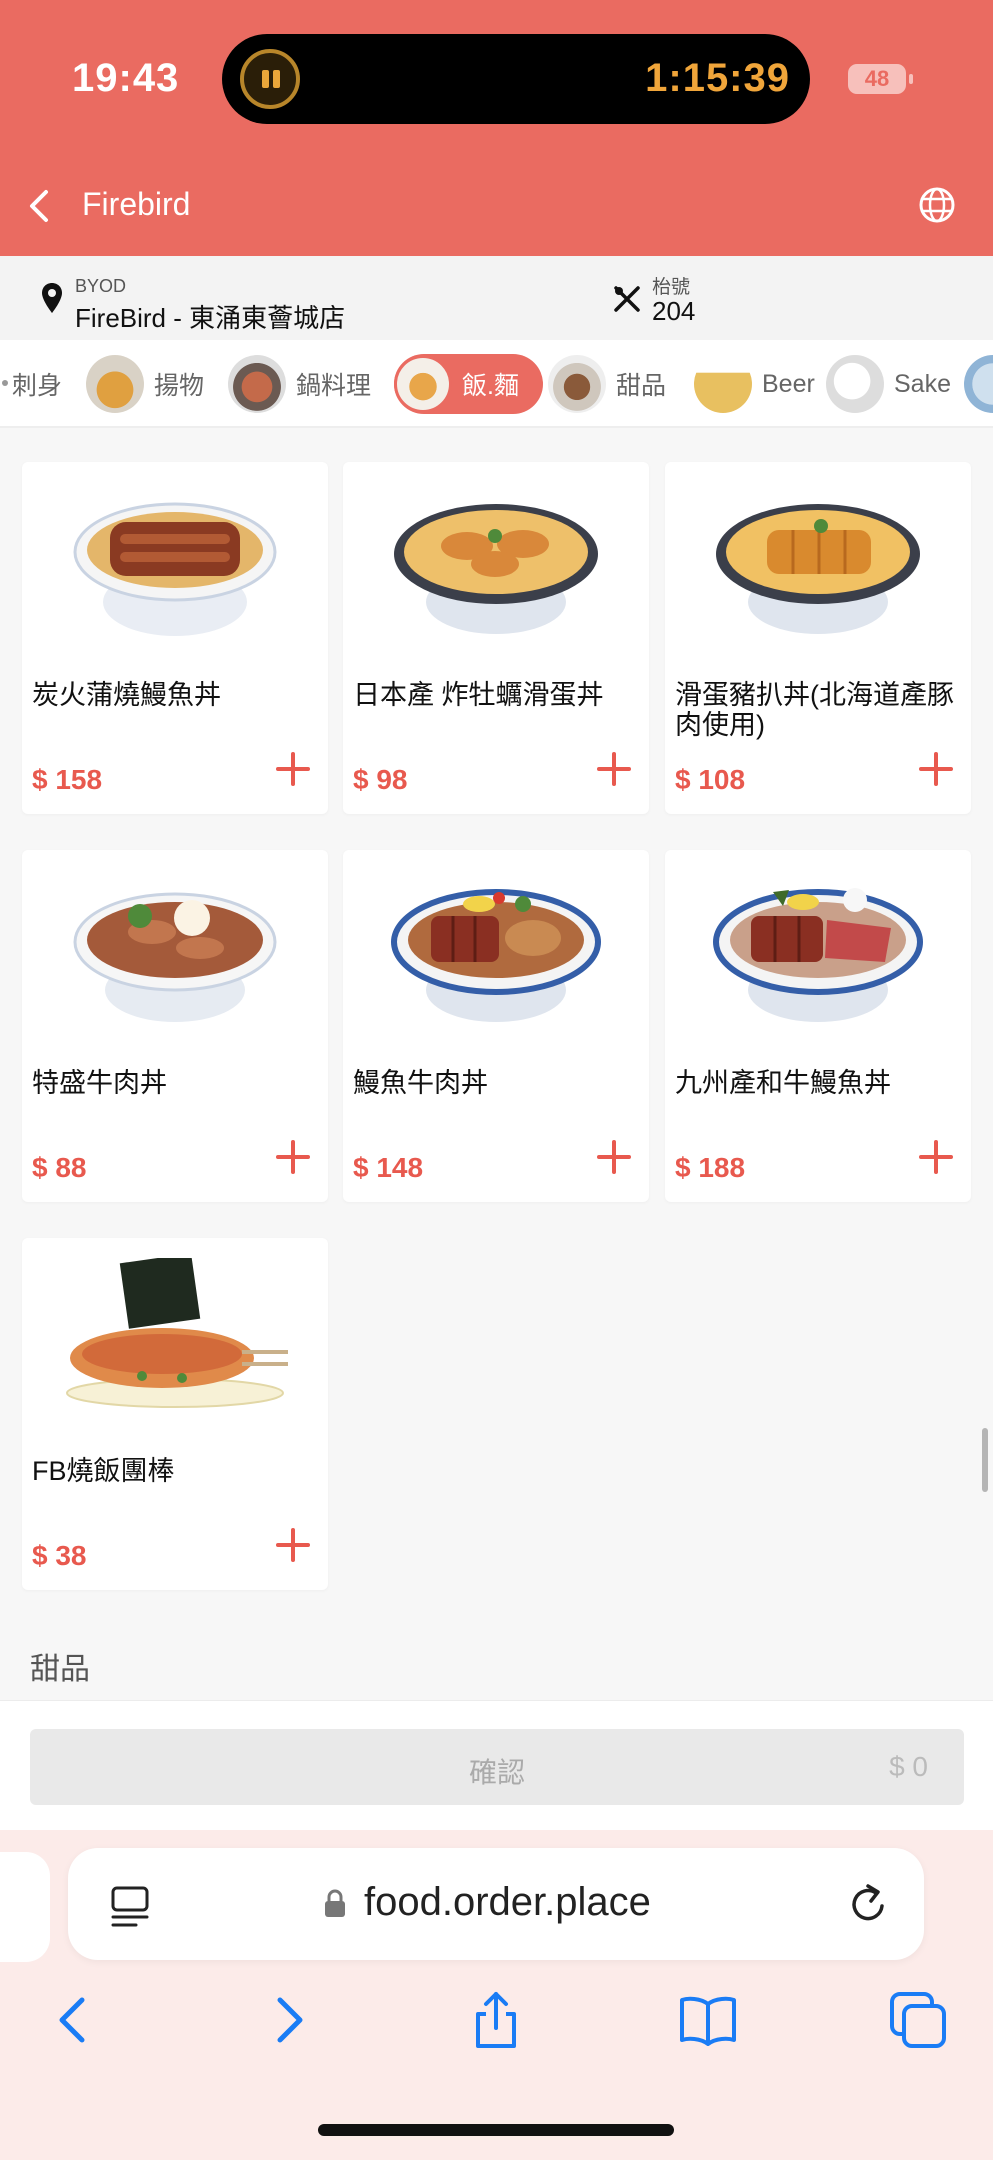 The width and height of the screenshot is (993, 2160). Describe the element at coordinates (641, 386) in the screenshot. I see `tab-label: 甜品` at that location.